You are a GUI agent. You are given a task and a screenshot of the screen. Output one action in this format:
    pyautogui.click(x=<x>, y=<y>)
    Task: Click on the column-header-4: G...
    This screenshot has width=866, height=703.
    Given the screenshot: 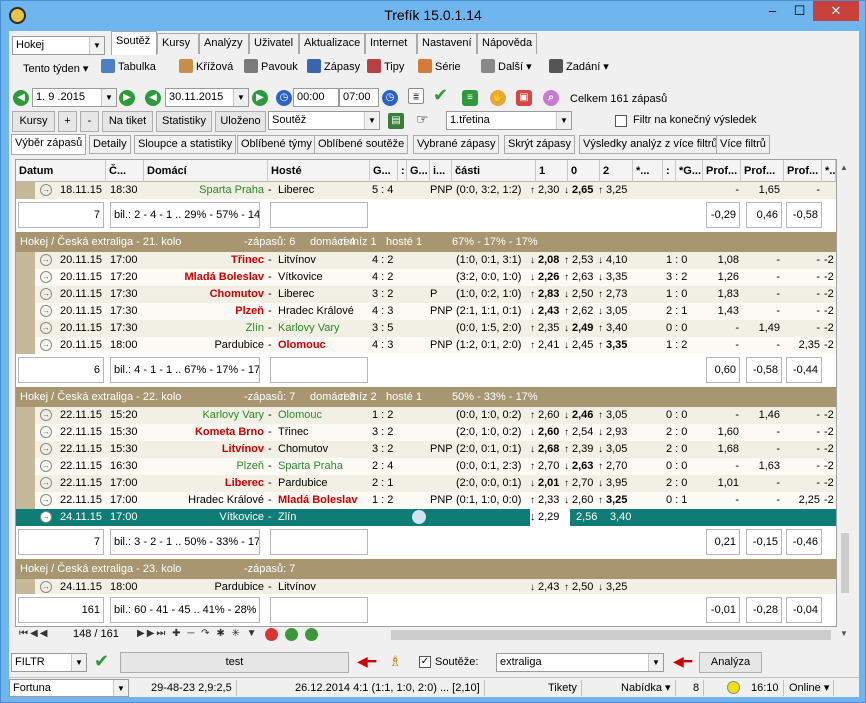 What is the action you would take?
    pyautogui.click(x=384, y=171)
    